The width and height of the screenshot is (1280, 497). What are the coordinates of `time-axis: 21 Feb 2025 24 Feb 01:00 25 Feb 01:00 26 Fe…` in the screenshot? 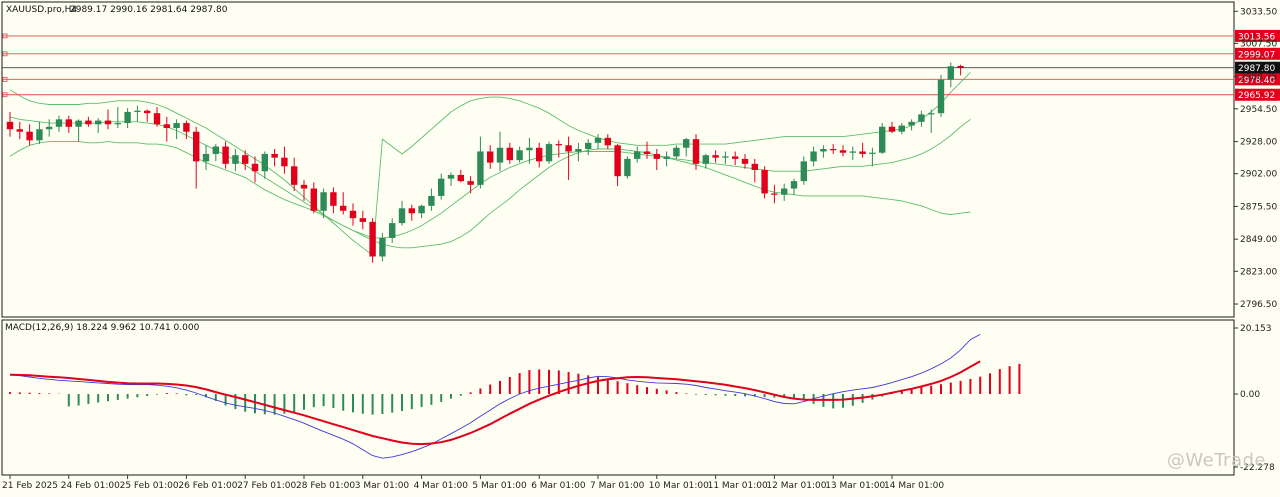 It's located at (473, 483).